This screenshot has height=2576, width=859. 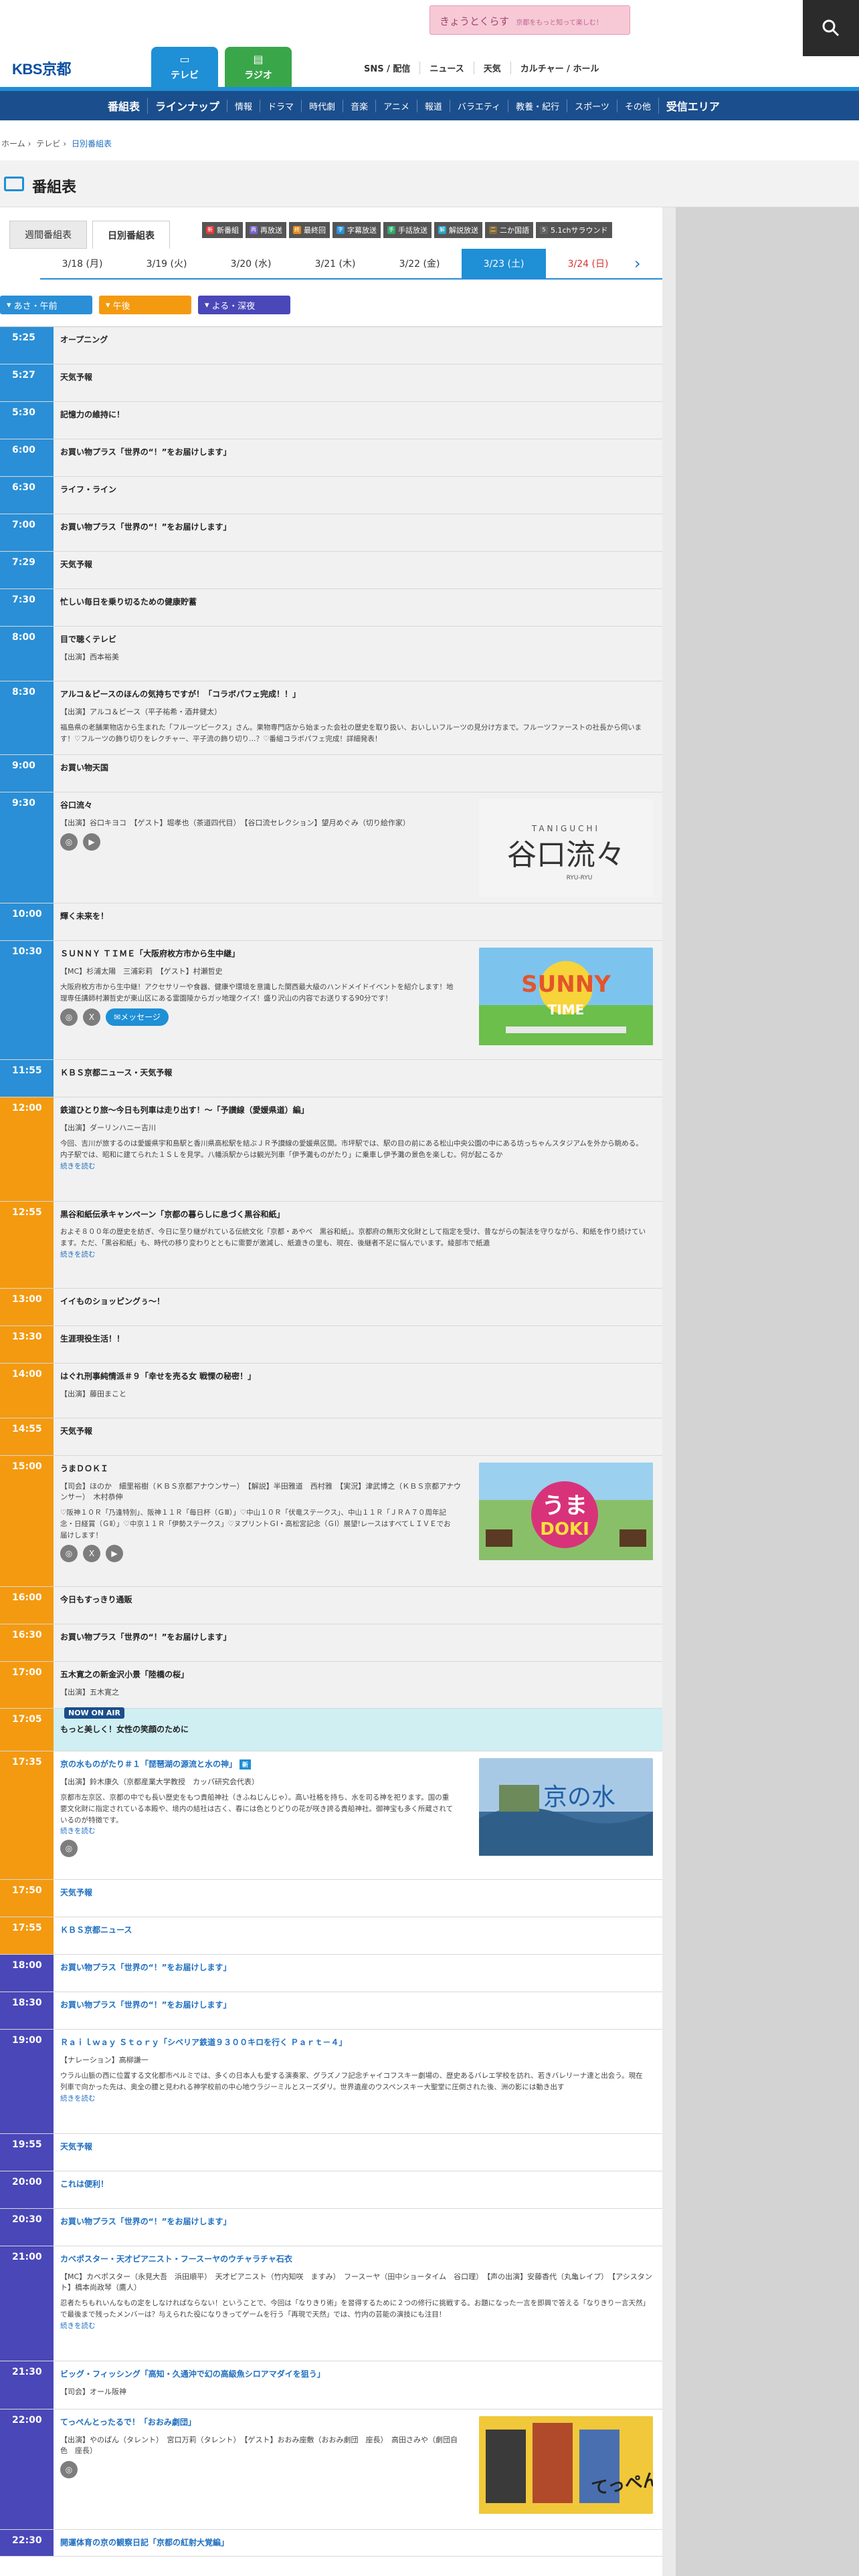 I want to click on period-afternoon-button: ▾ 午後, so click(x=145, y=305).